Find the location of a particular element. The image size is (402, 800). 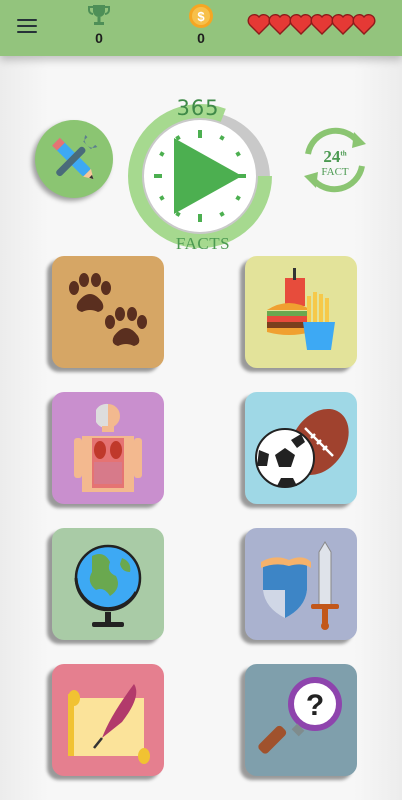

top-bar: 0 $ 0 is located at coordinates (201, 28).